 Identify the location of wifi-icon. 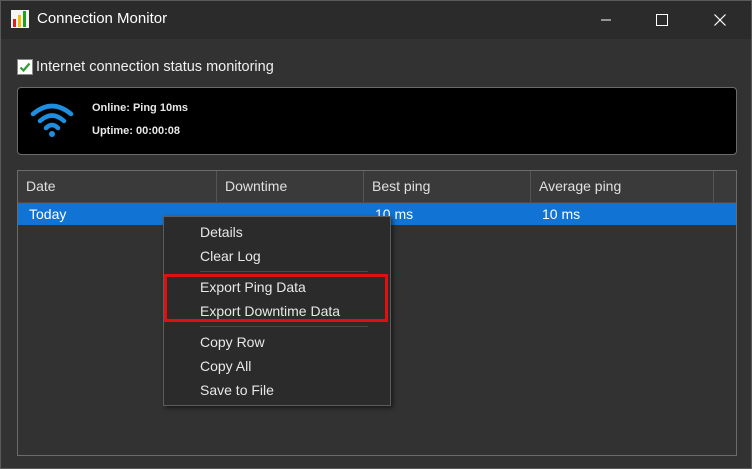
(52, 120).